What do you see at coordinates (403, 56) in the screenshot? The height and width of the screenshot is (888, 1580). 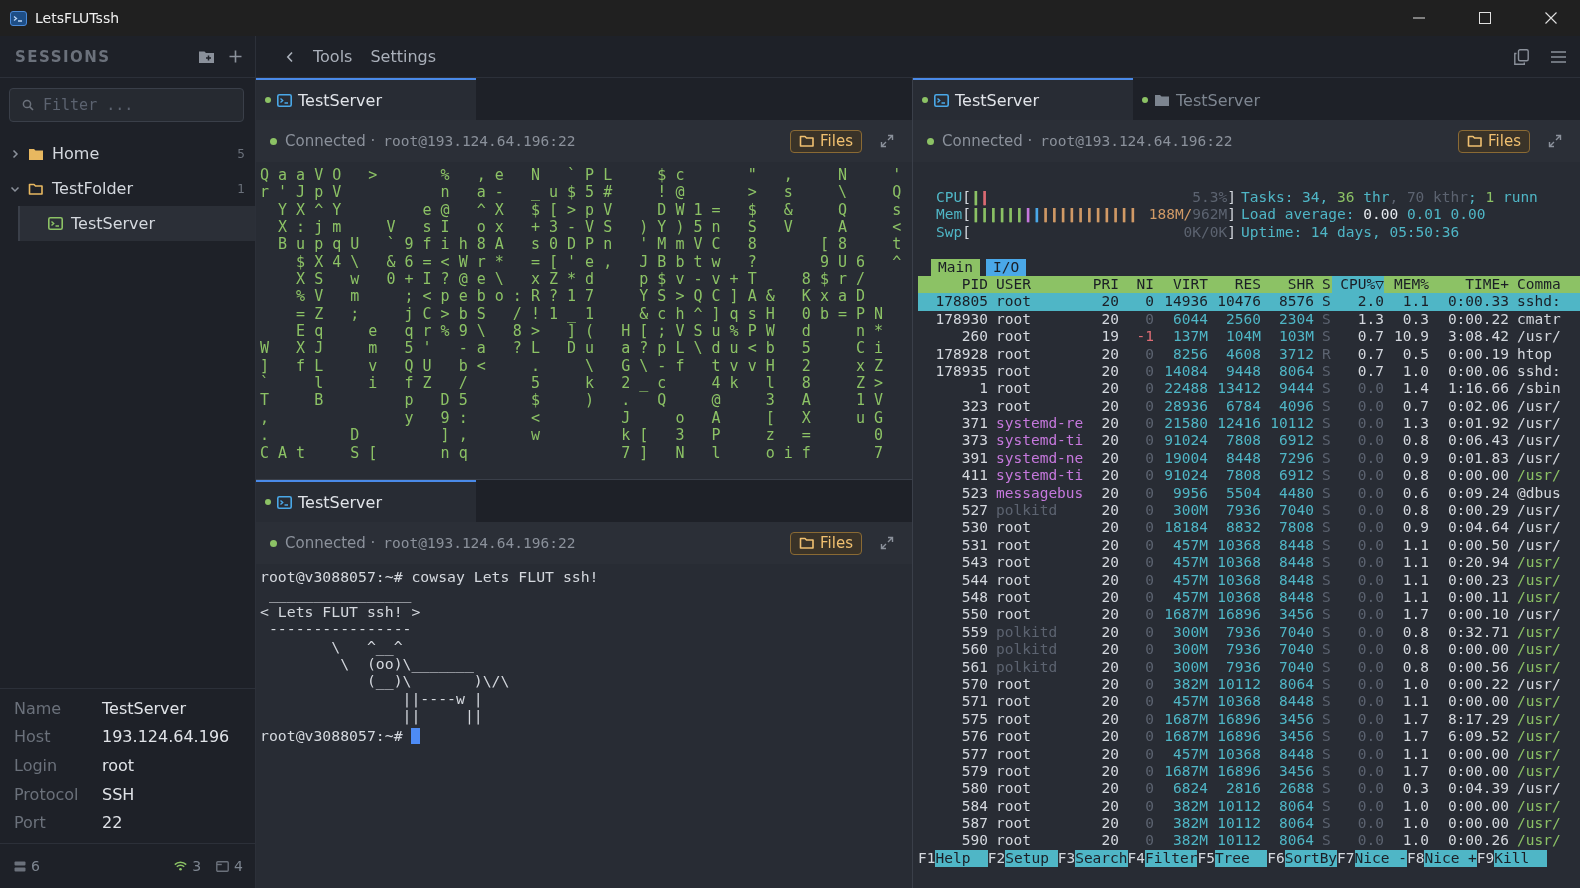 I see `toolbar-tab: Settings` at bounding box center [403, 56].